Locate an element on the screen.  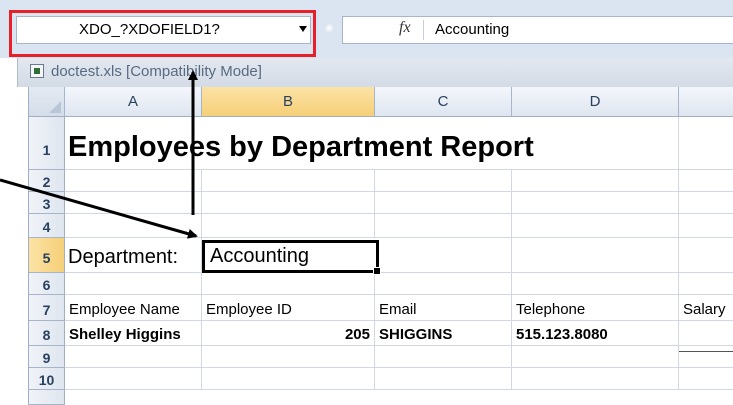
cell-e3 is located at coordinates (706, 203).